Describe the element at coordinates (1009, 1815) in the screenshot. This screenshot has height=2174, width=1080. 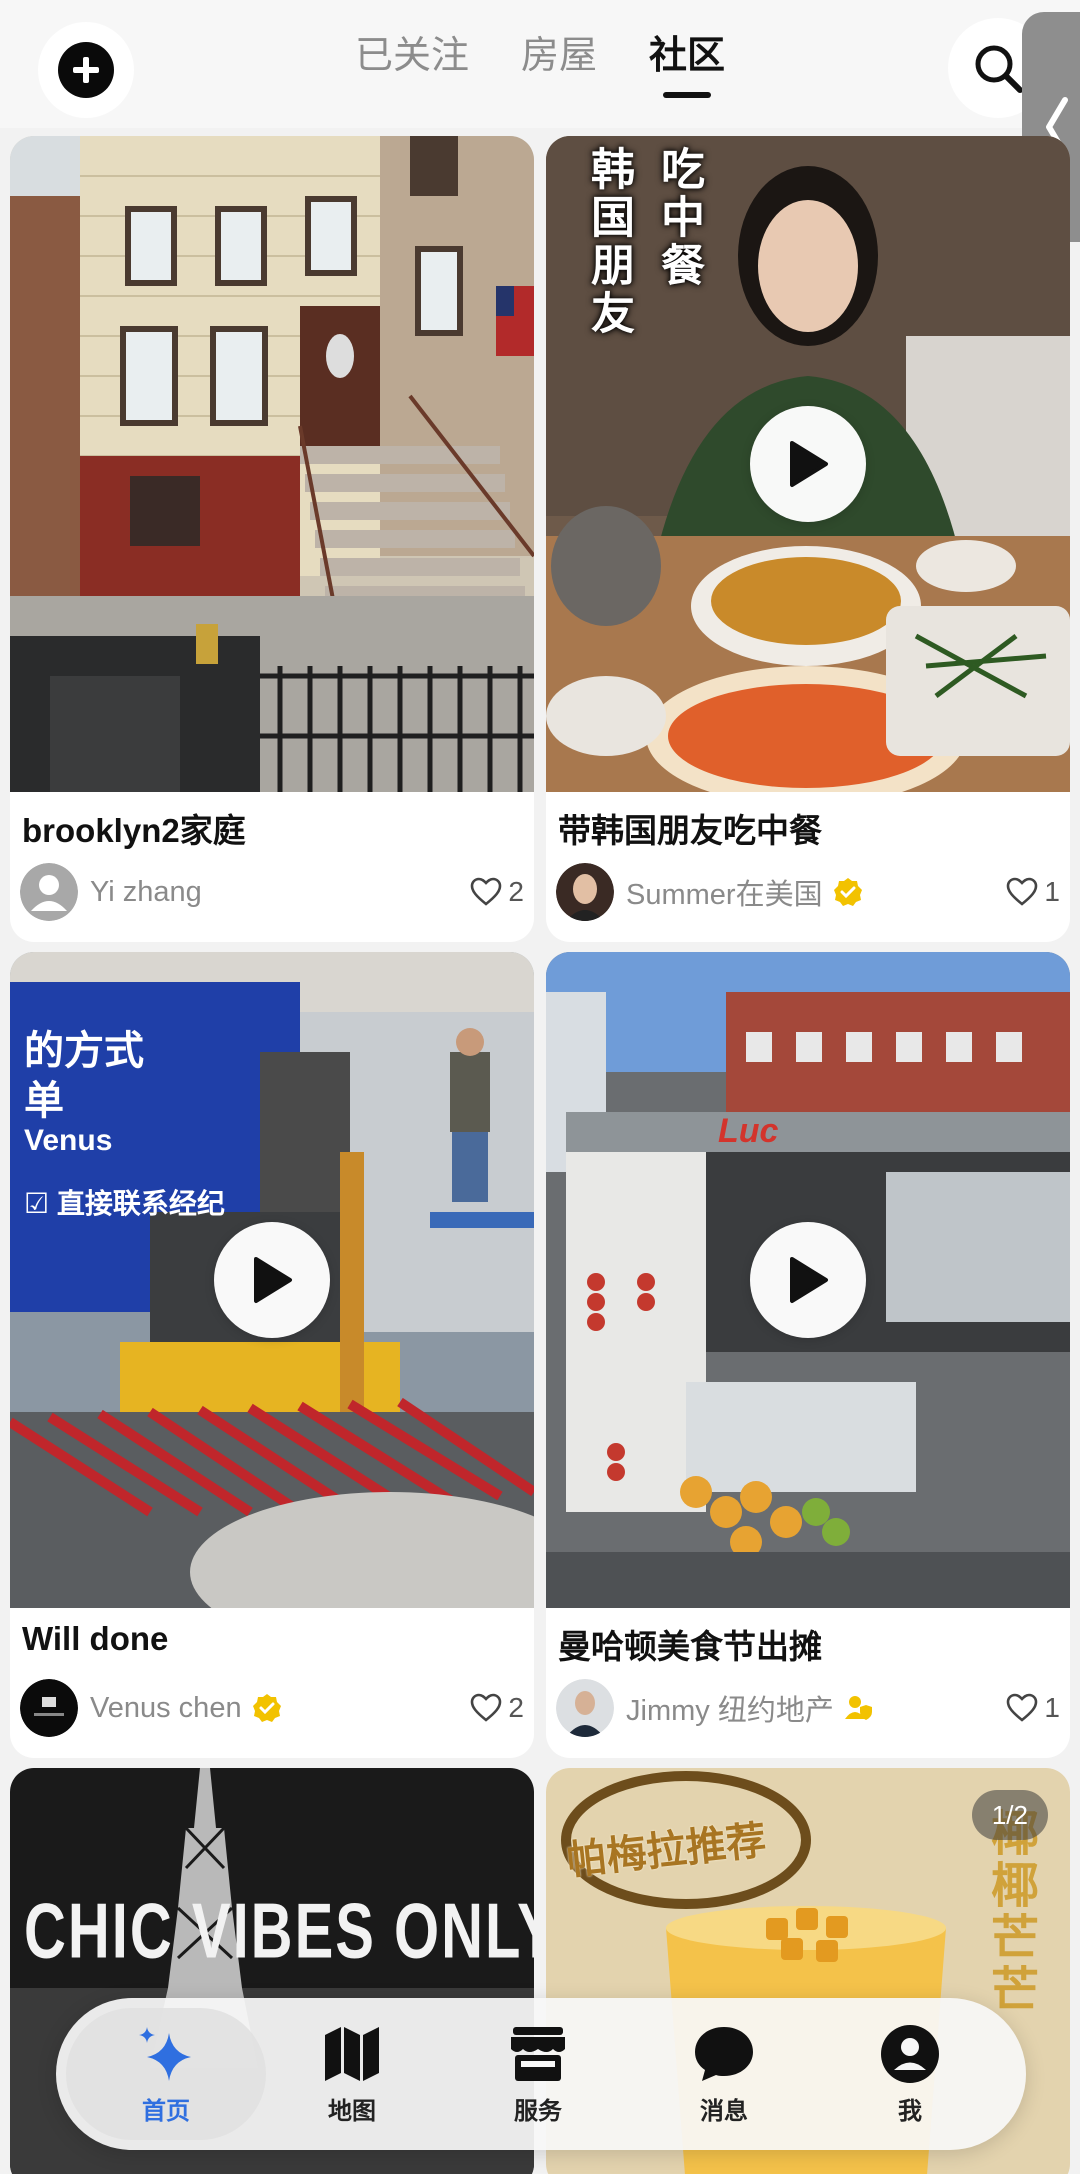
I see `image-counter: 1/2` at that location.